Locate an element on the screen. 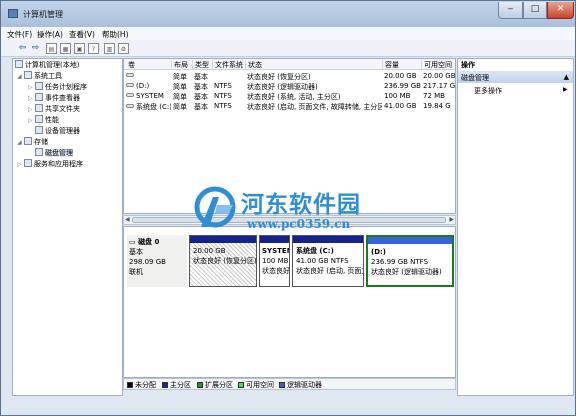 Image resolution: width=576 pixels, height=416 pixels. column-layout: 布局 is located at coordinates (181, 64).